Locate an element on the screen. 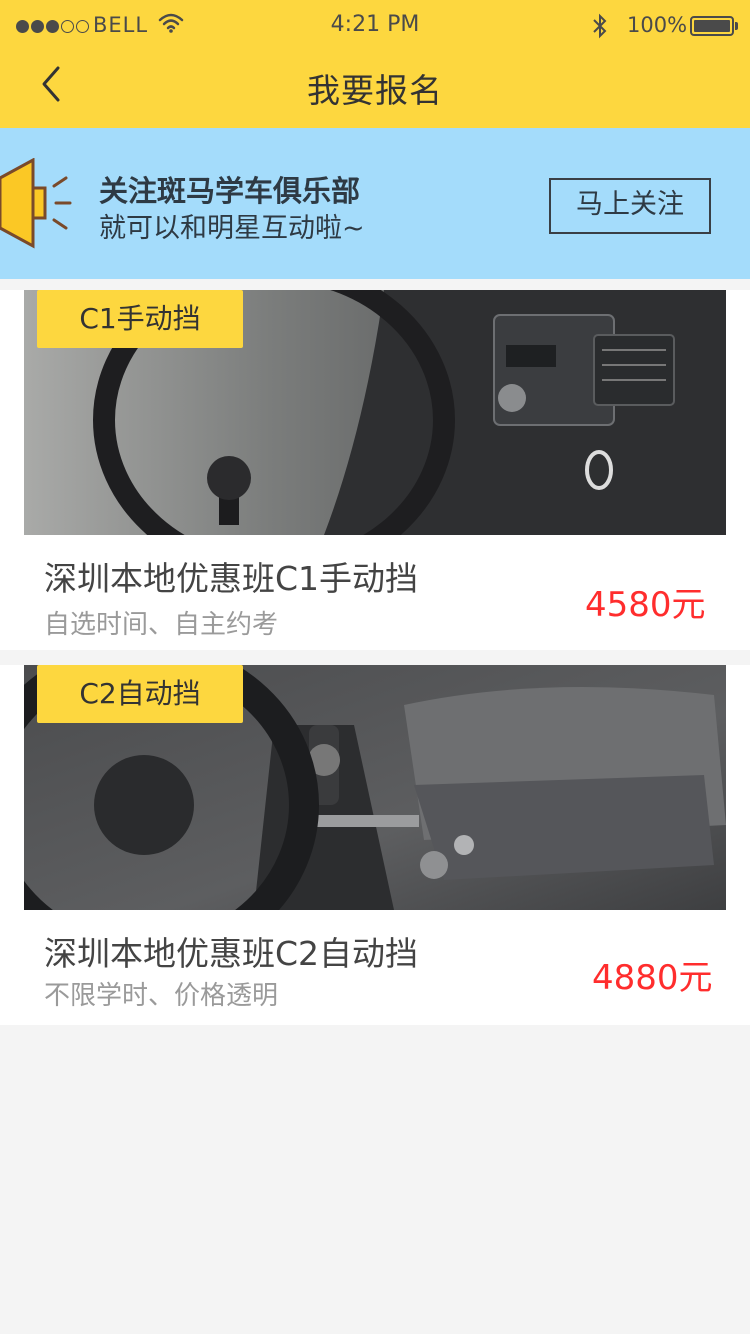 Image resolution: width=750 pixels, height=1334 pixels. page-title: 我要报名 is located at coordinates (375, 90).